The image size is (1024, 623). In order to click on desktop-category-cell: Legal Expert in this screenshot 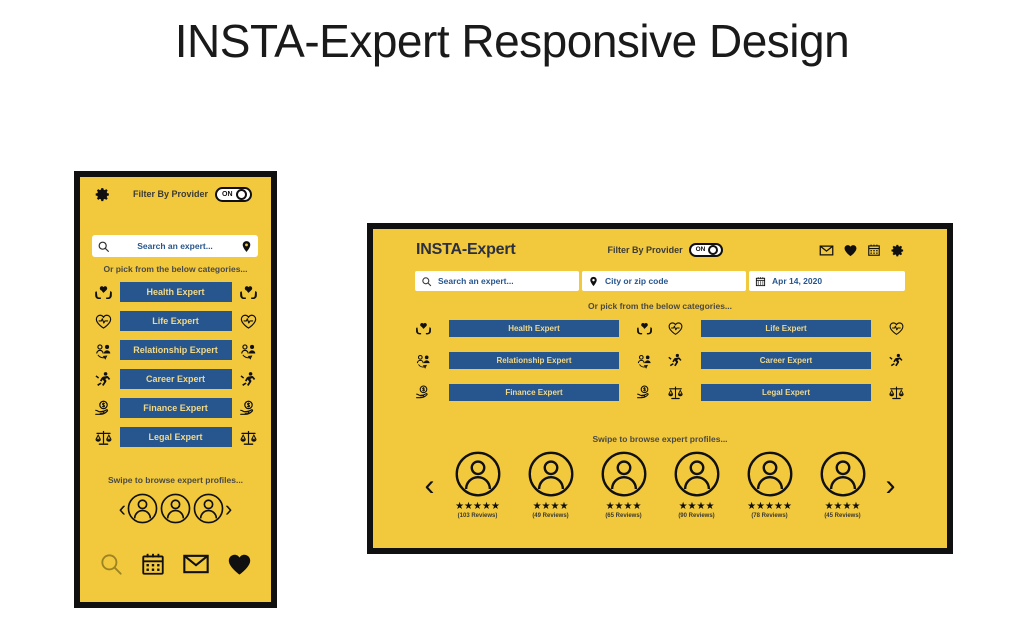, I will do `click(786, 392)`.